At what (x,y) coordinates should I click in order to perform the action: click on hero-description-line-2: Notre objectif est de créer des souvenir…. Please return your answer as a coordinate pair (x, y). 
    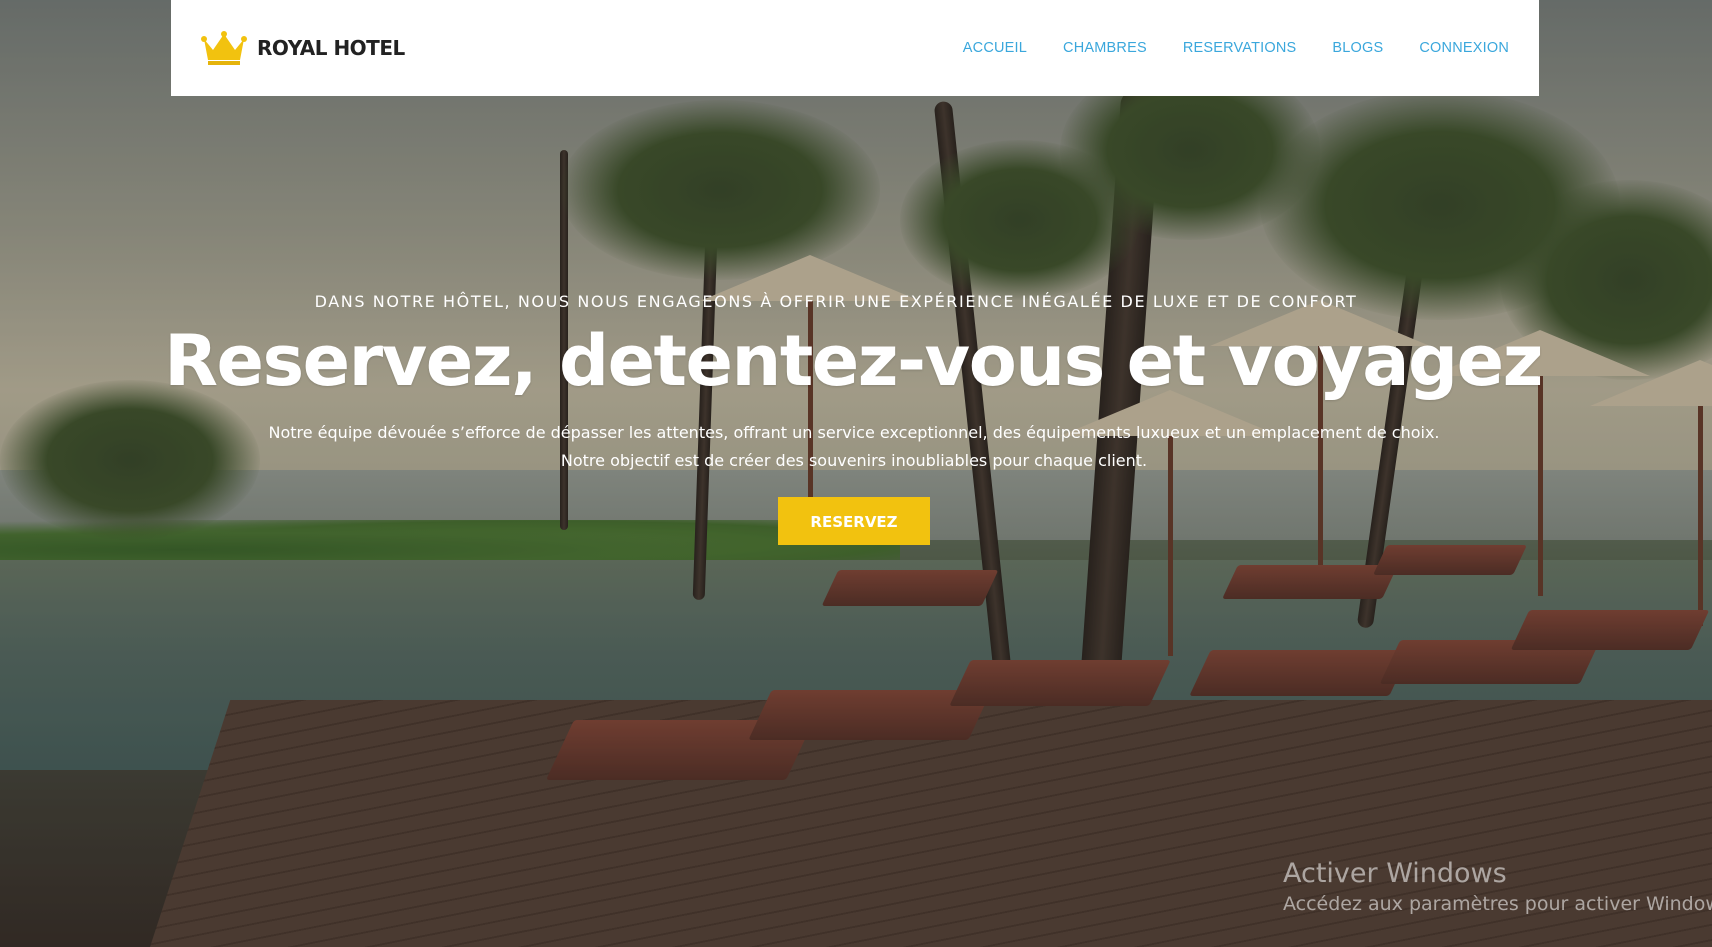
    Looking at the image, I should click on (854, 460).